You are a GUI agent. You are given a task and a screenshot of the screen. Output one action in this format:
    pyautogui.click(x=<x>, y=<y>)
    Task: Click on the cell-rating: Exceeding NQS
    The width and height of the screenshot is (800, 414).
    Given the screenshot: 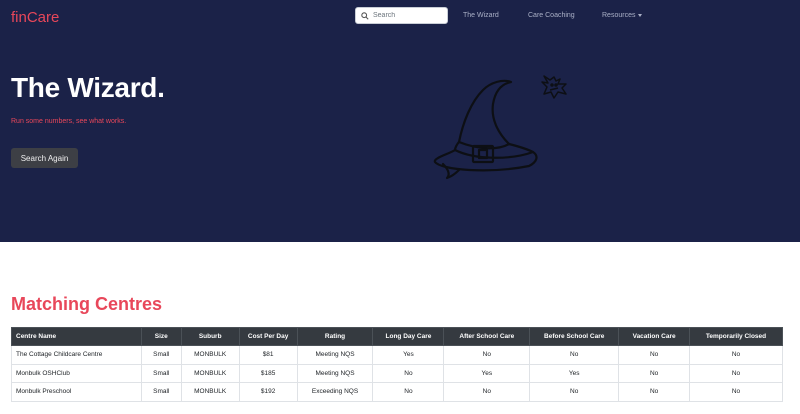 What is the action you would take?
    pyautogui.click(x=335, y=392)
    